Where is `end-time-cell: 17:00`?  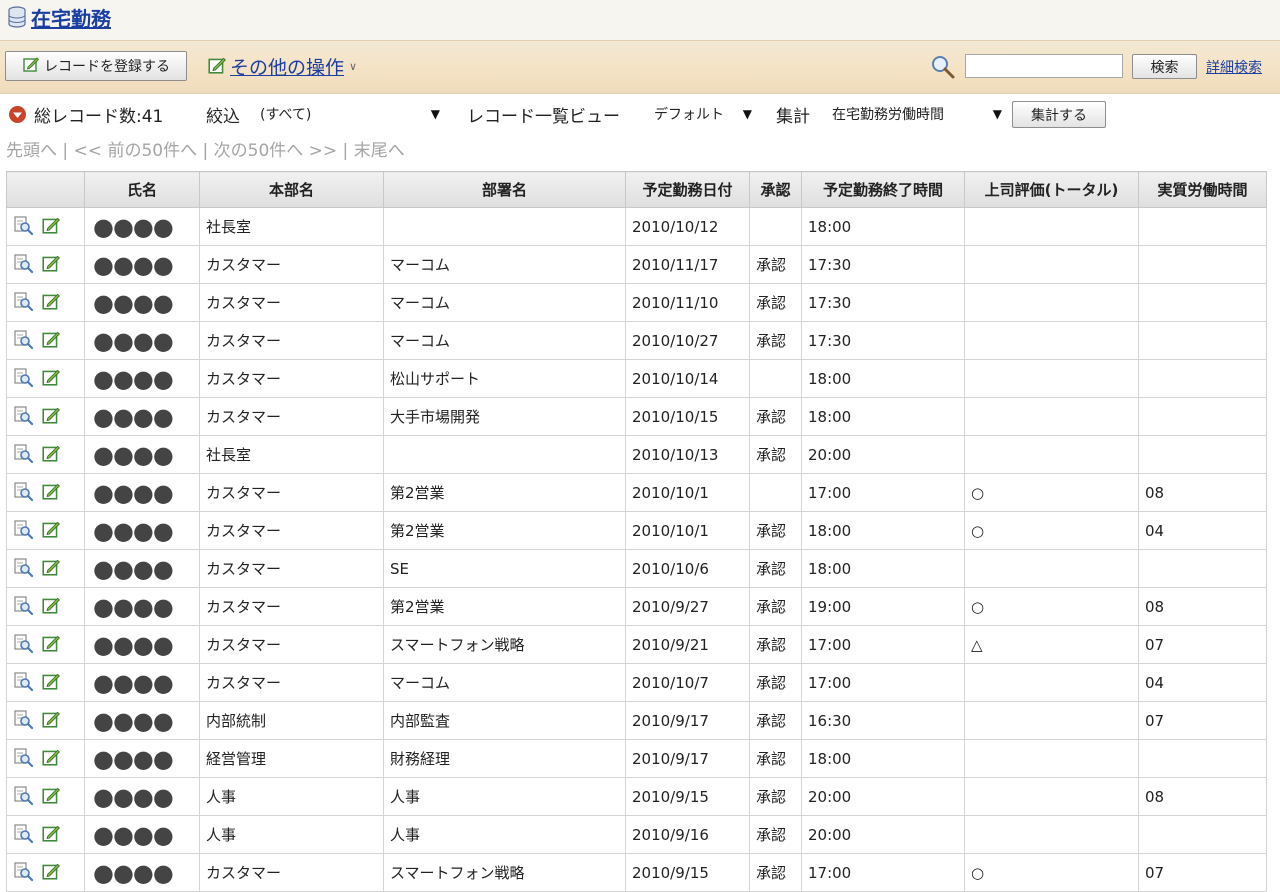 end-time-cell: 17:00 is located at coordinates (883, 492).